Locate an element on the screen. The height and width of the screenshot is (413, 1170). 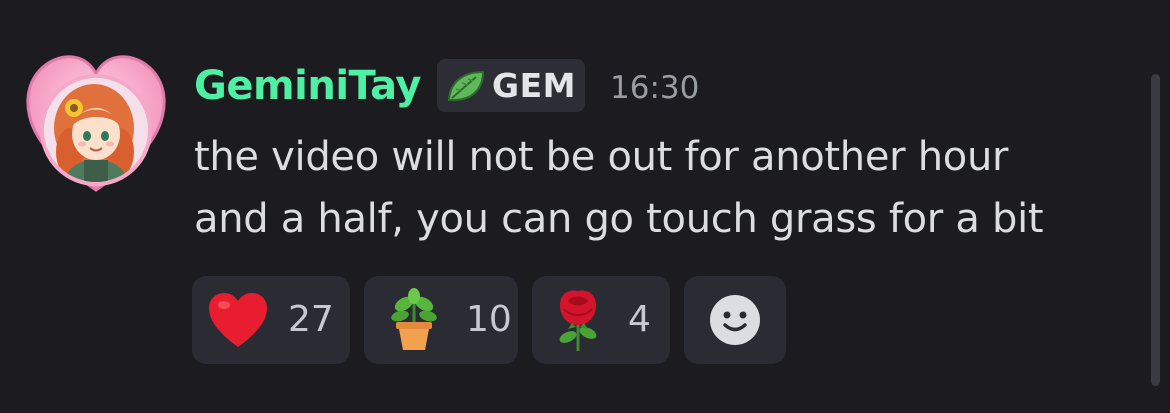
potted-plant-icon is located at coordinates (414, 320).